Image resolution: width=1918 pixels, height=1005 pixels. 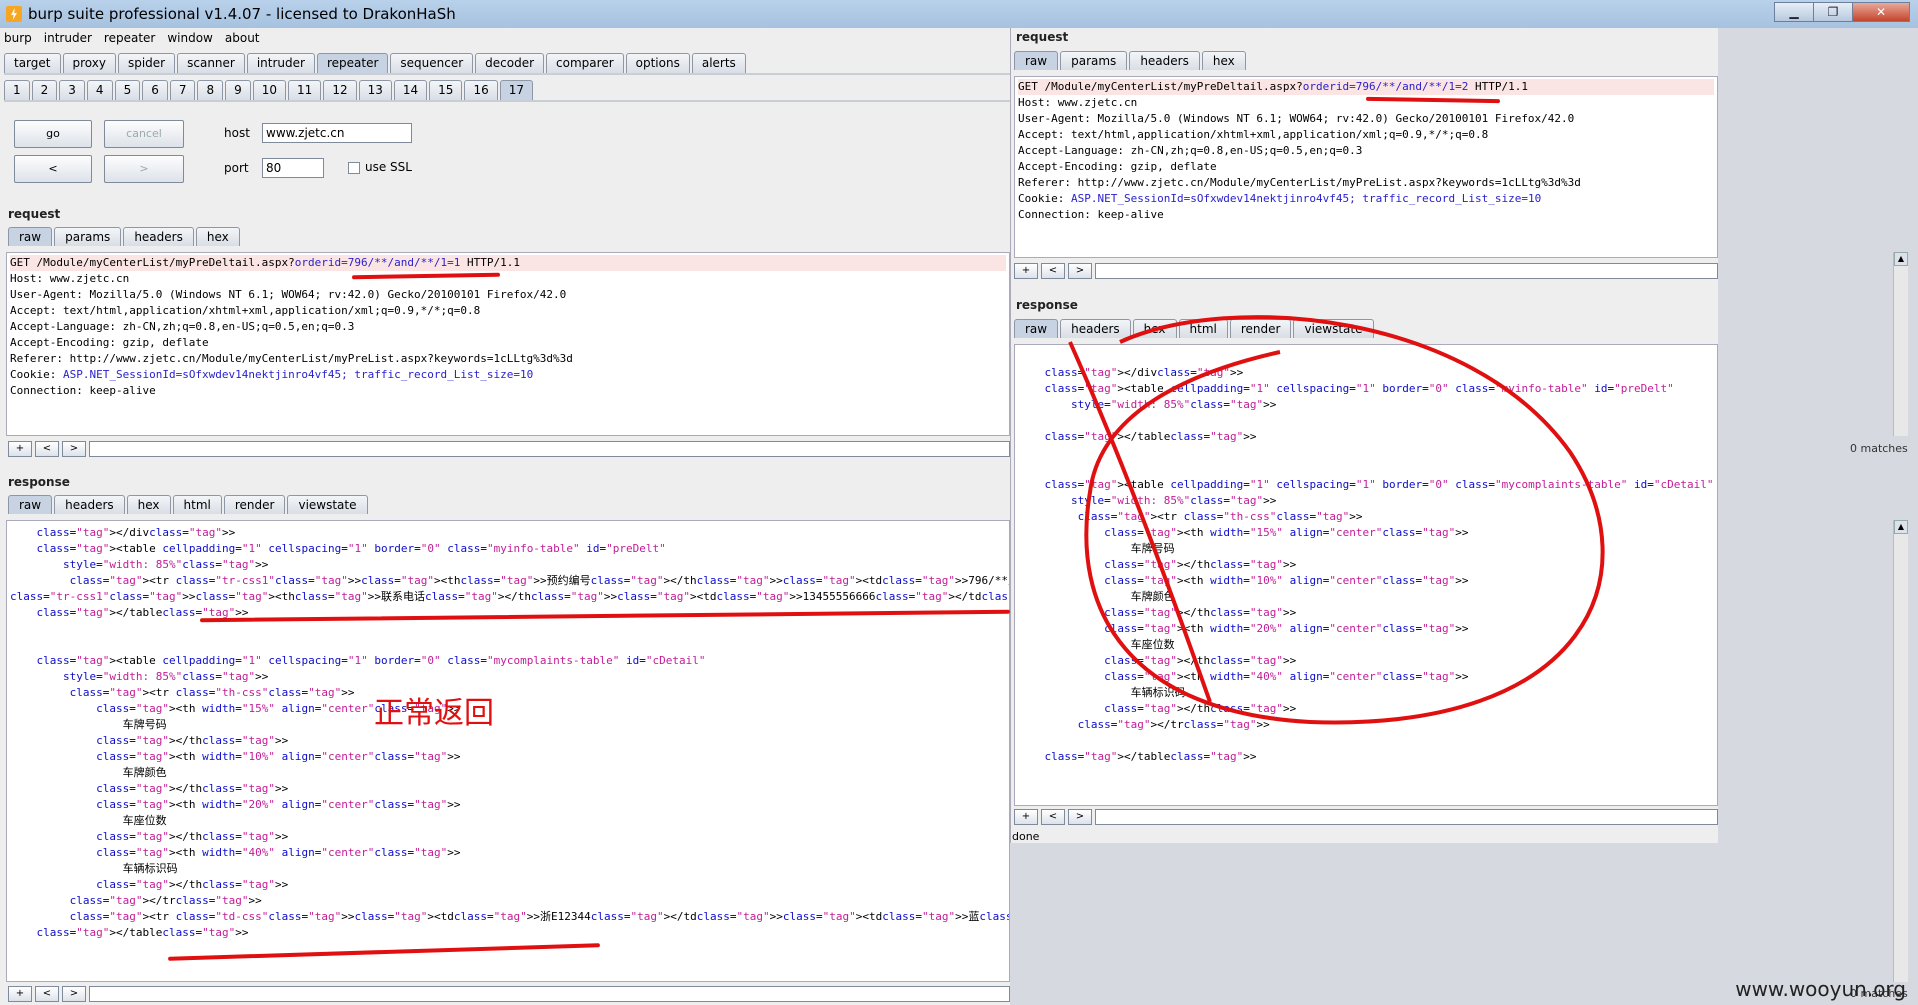 What do you see at coordinates (210, 90) in the screenshot?
I see `repeater-tab-8: 8` at bounding box center [210, 90].